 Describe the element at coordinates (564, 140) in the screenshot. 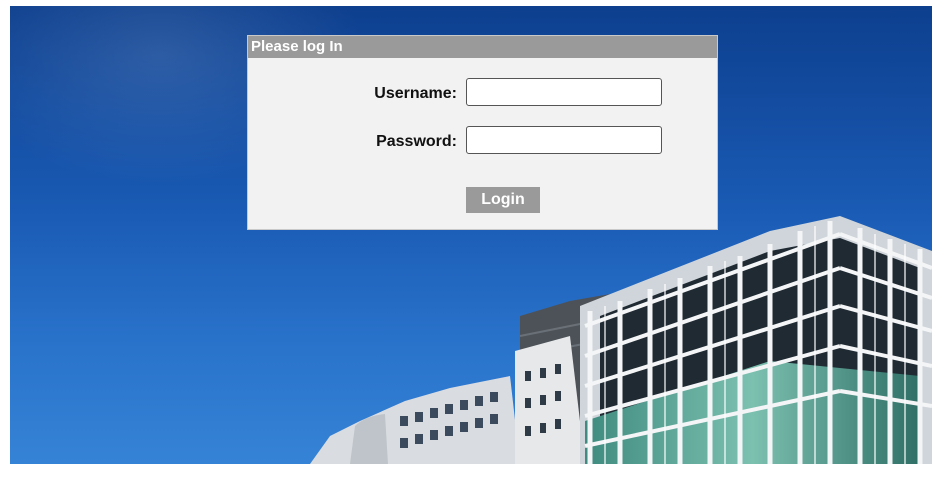

I see `password-input` at that location.